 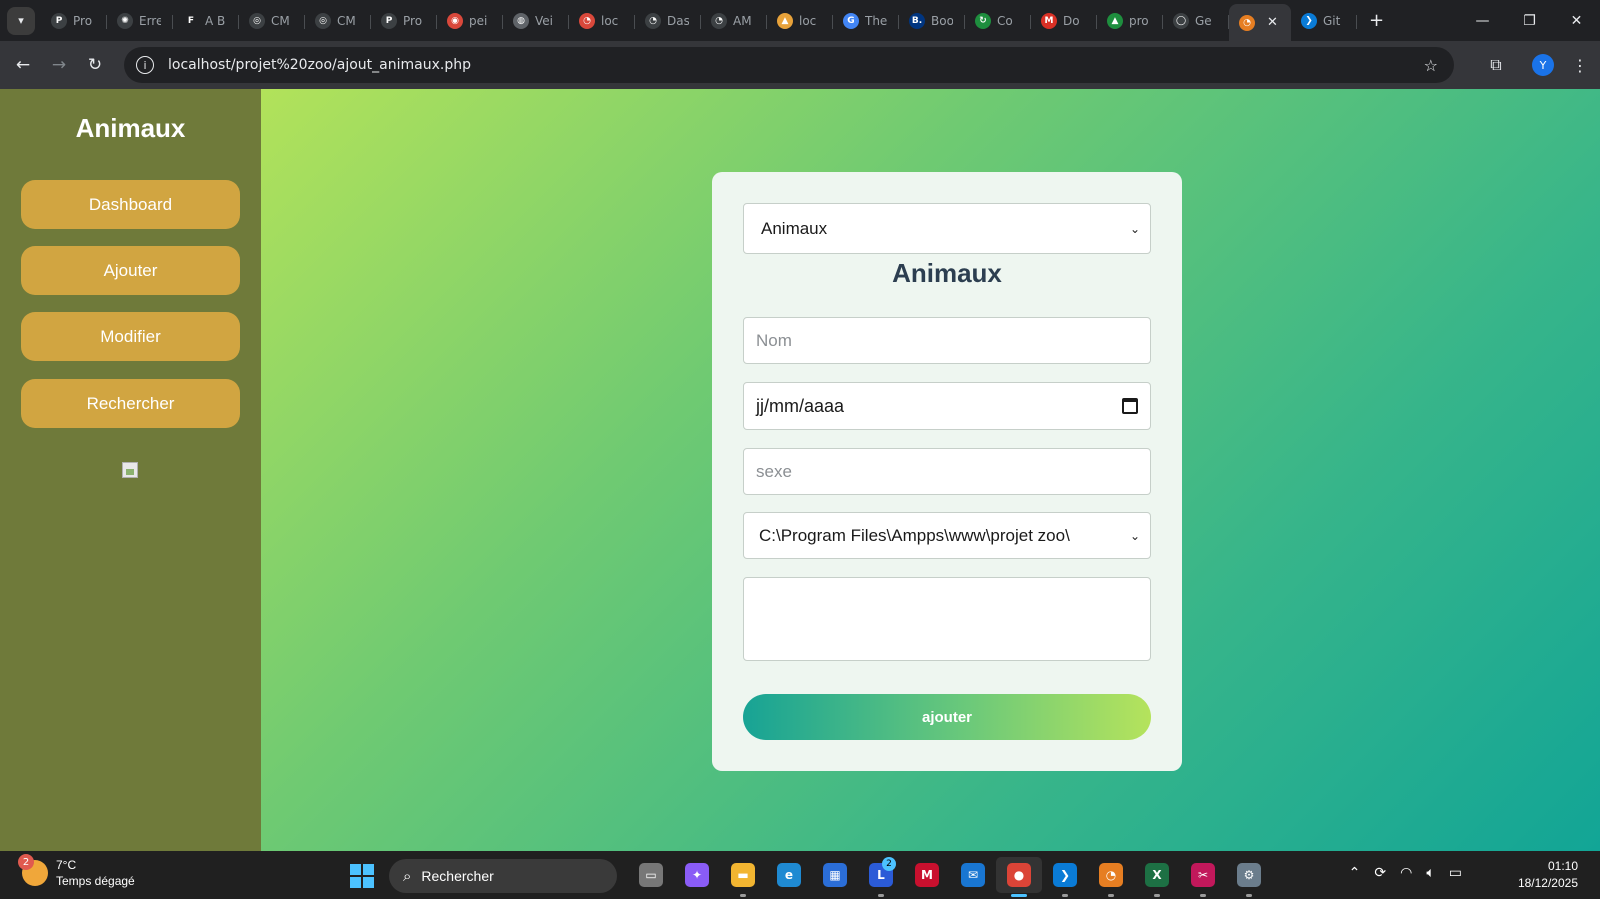 What do you see at coordinates (1249, 877) in the screenshot?
I see `taskbar-app-settings: ⚙` at bounding box center [1249, 877].